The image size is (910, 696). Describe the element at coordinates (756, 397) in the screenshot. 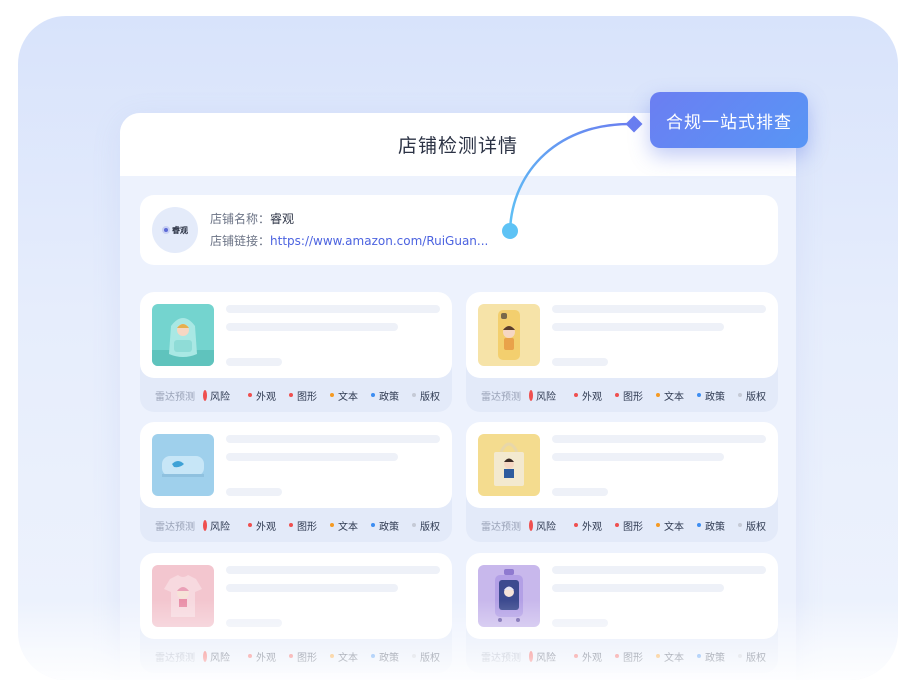

I see `tag-label: 版权` at that location.